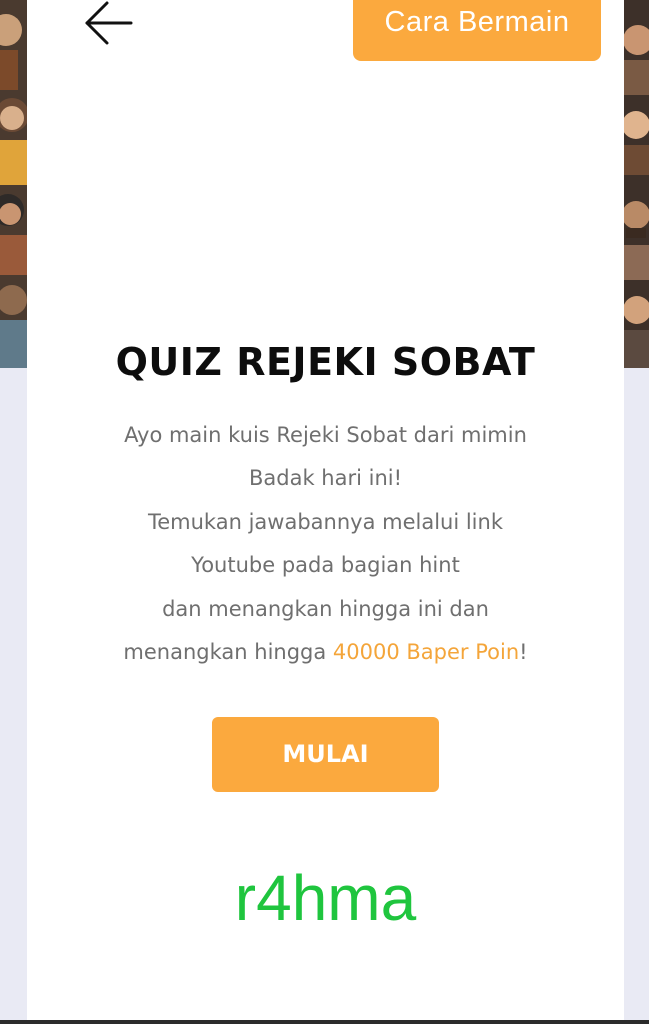 The width and height of the screenshot is (649, 1024). I want to click on start-button: MULAI, so click(325, 754).